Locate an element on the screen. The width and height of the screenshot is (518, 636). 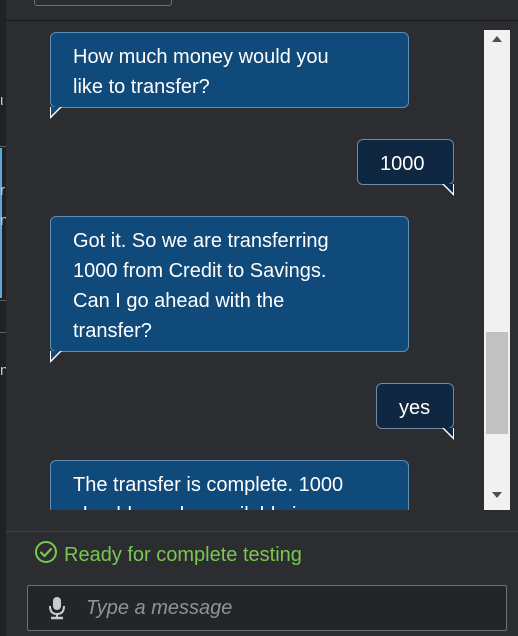
user-message: yes is located at coordinates (415, 411).